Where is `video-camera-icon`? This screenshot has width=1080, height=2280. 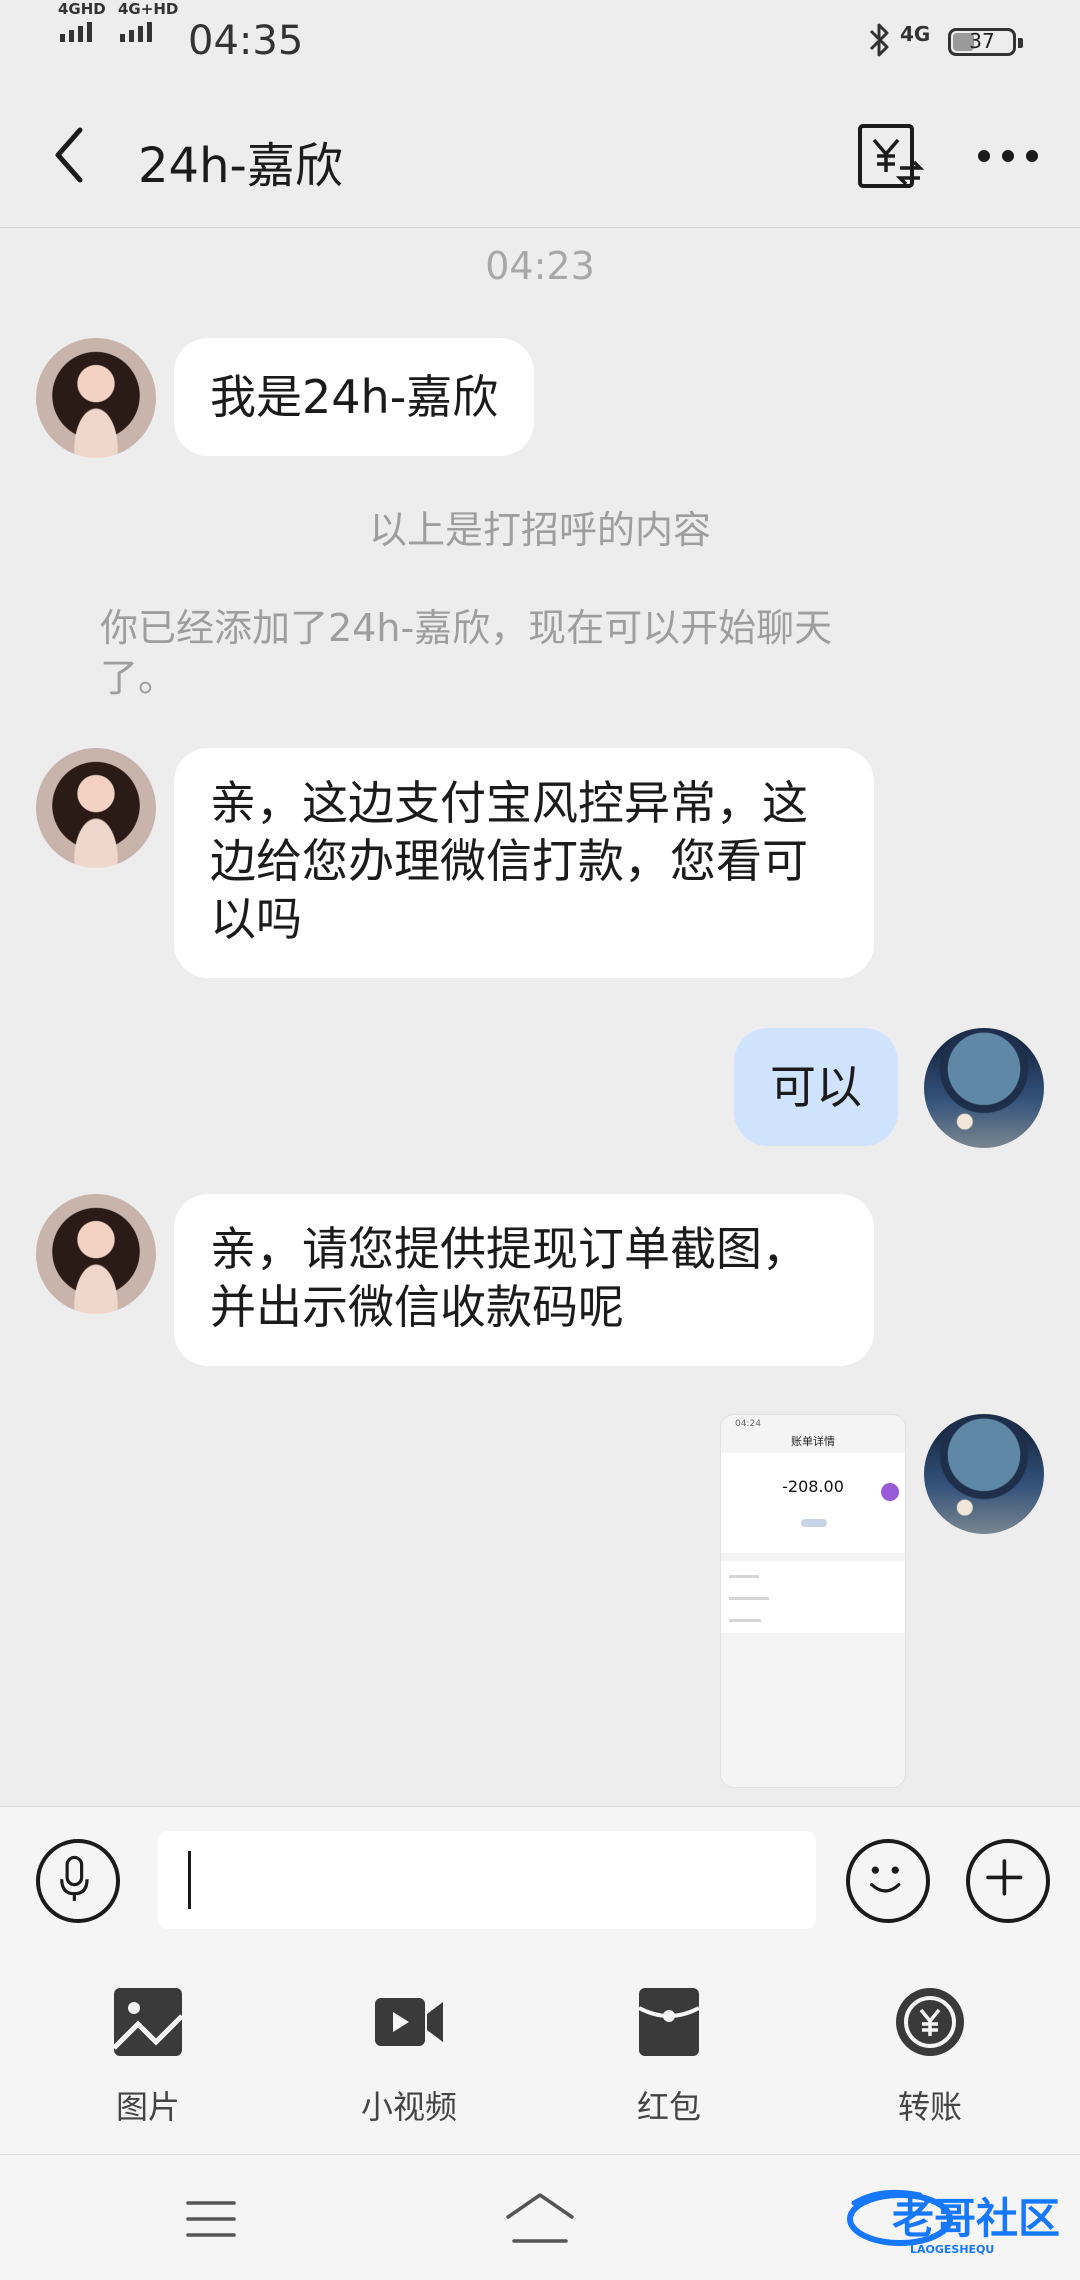
video-camera-icon is located at coordinates (409, 2022).